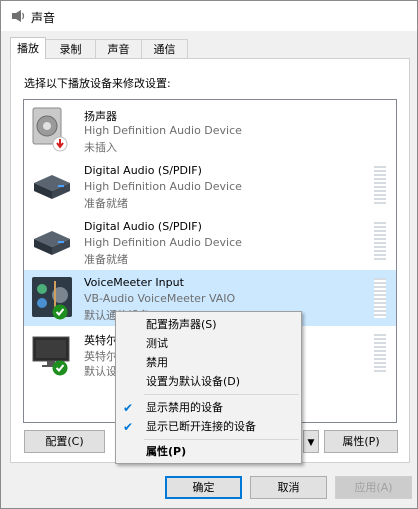  What do you see at coordinates (100, 147) in the screenshot?
I see `device-status: 未插入` at bounding box center [100, 147].